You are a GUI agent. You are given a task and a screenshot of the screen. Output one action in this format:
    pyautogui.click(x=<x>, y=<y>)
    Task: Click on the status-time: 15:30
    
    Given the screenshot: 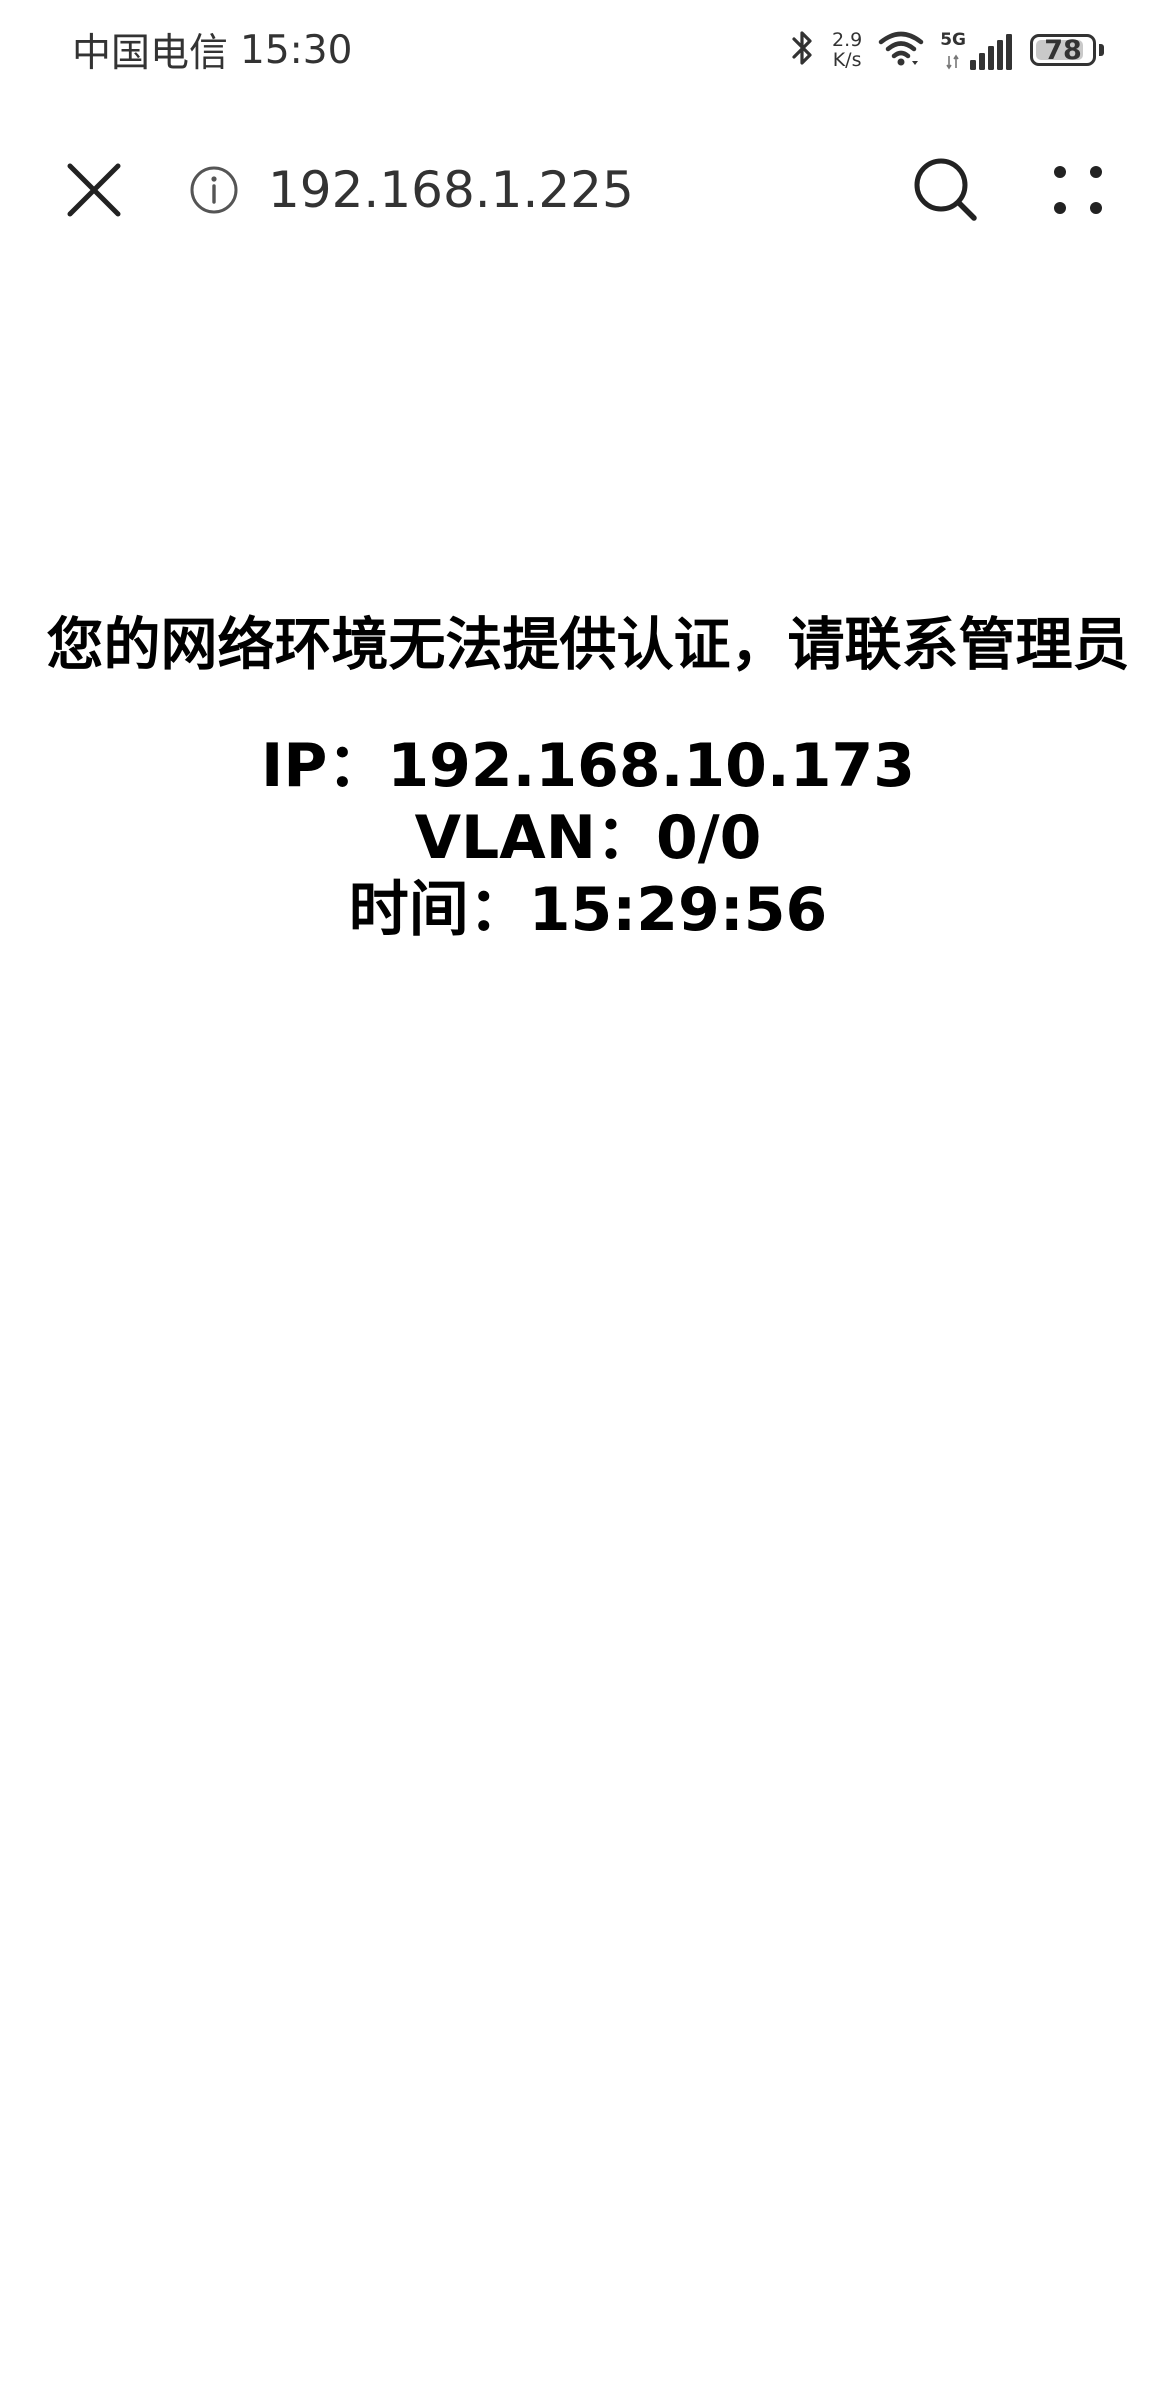 What is the action you would take?
    pyautogui.click(x=296, y=50)
    